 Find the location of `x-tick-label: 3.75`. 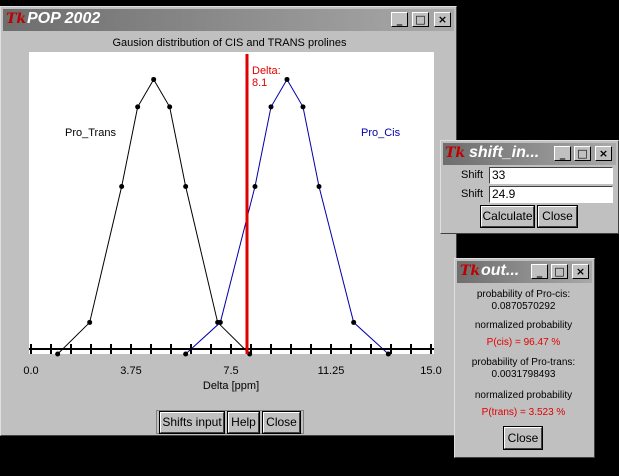

x-tick-label: 3.75 is located at coordinates (130, 371).